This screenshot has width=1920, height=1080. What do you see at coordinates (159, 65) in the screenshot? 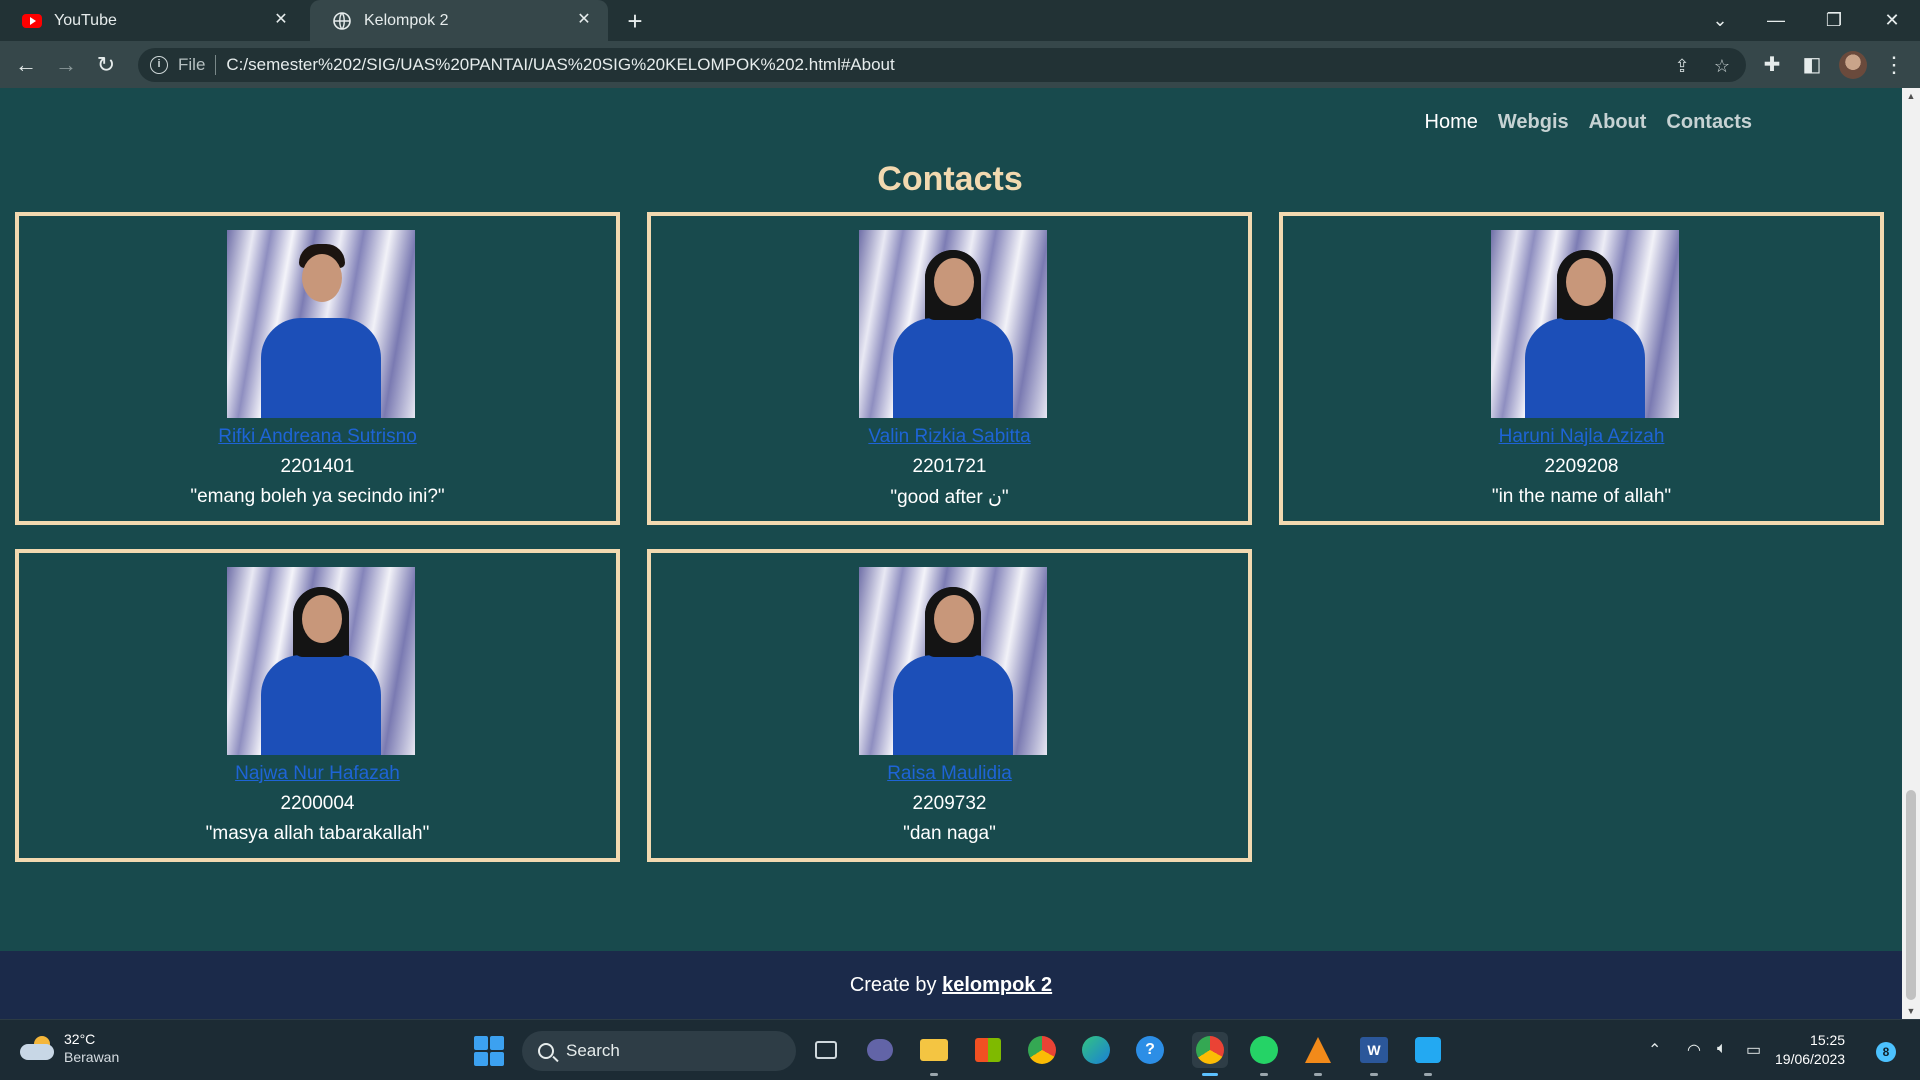
I see `info-icon: i` at bounding box center [159, 65].